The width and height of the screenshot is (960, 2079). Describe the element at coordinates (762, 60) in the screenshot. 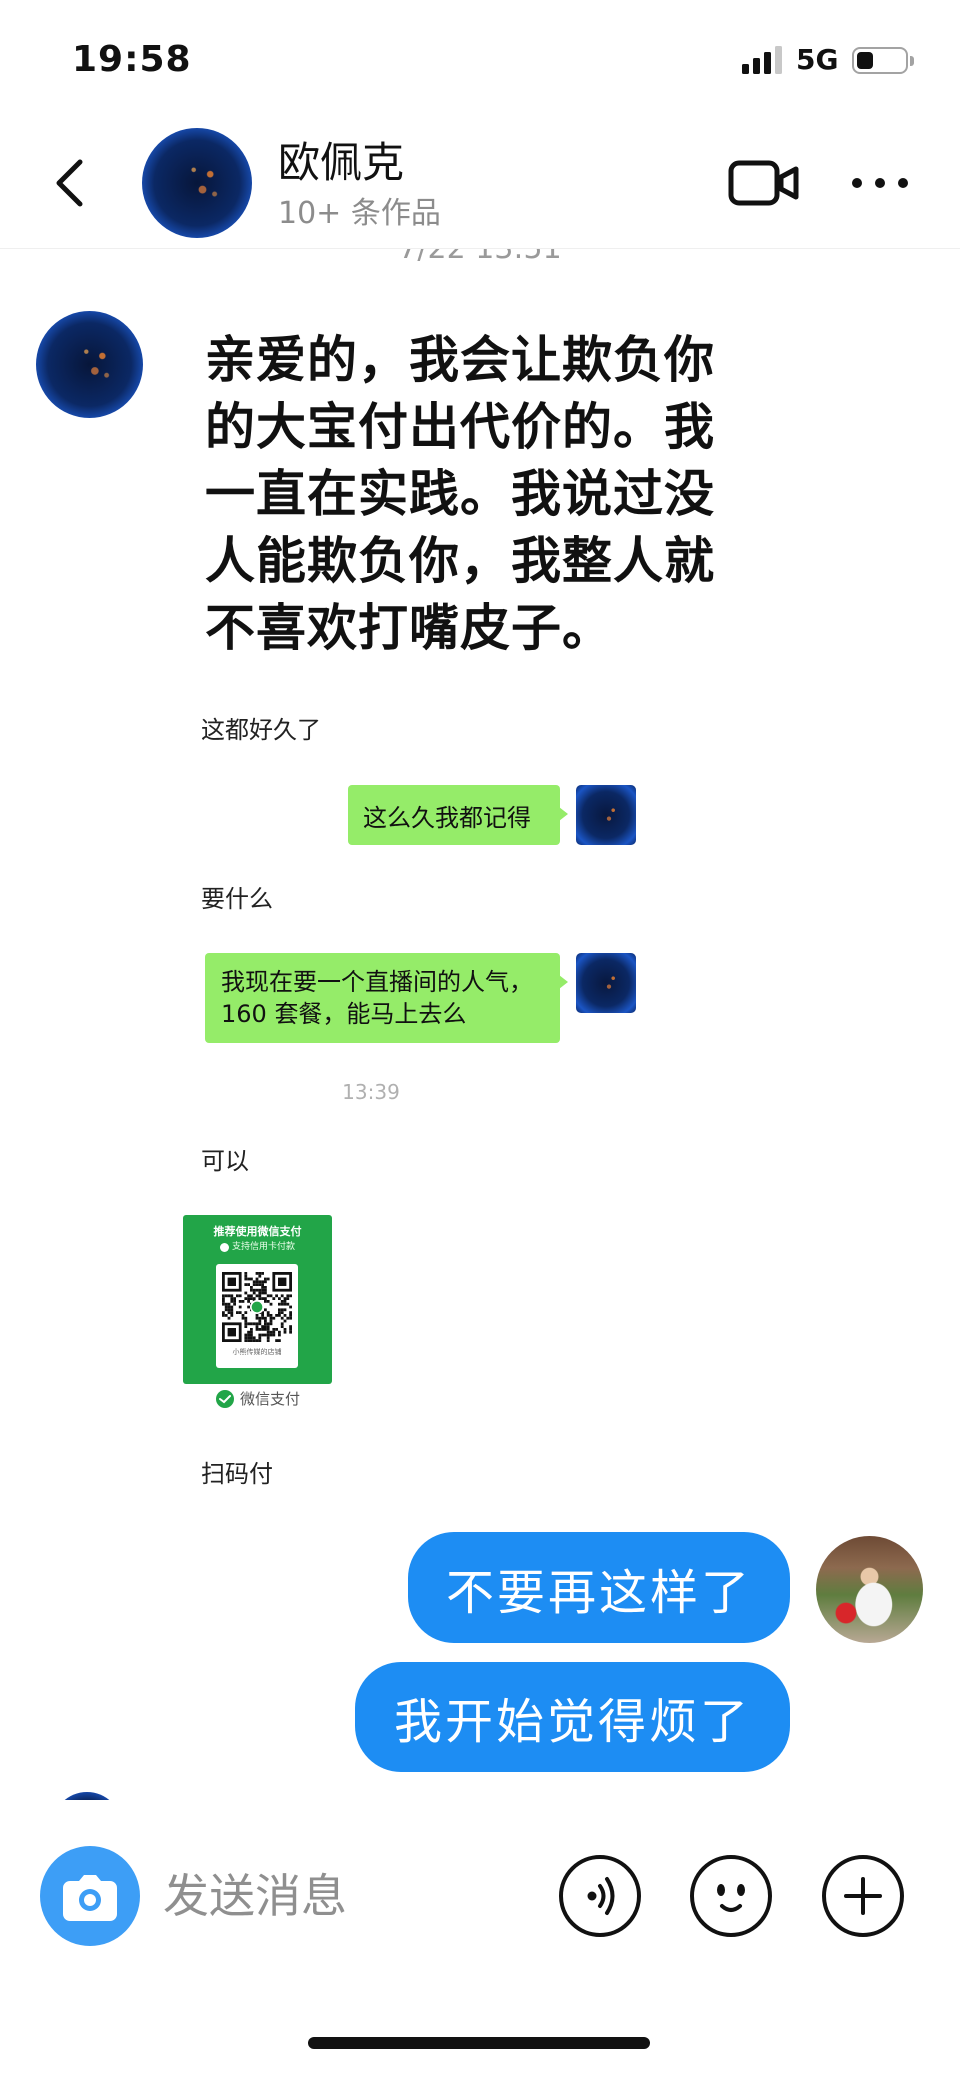

I see `signal-bars-icon` at that location.